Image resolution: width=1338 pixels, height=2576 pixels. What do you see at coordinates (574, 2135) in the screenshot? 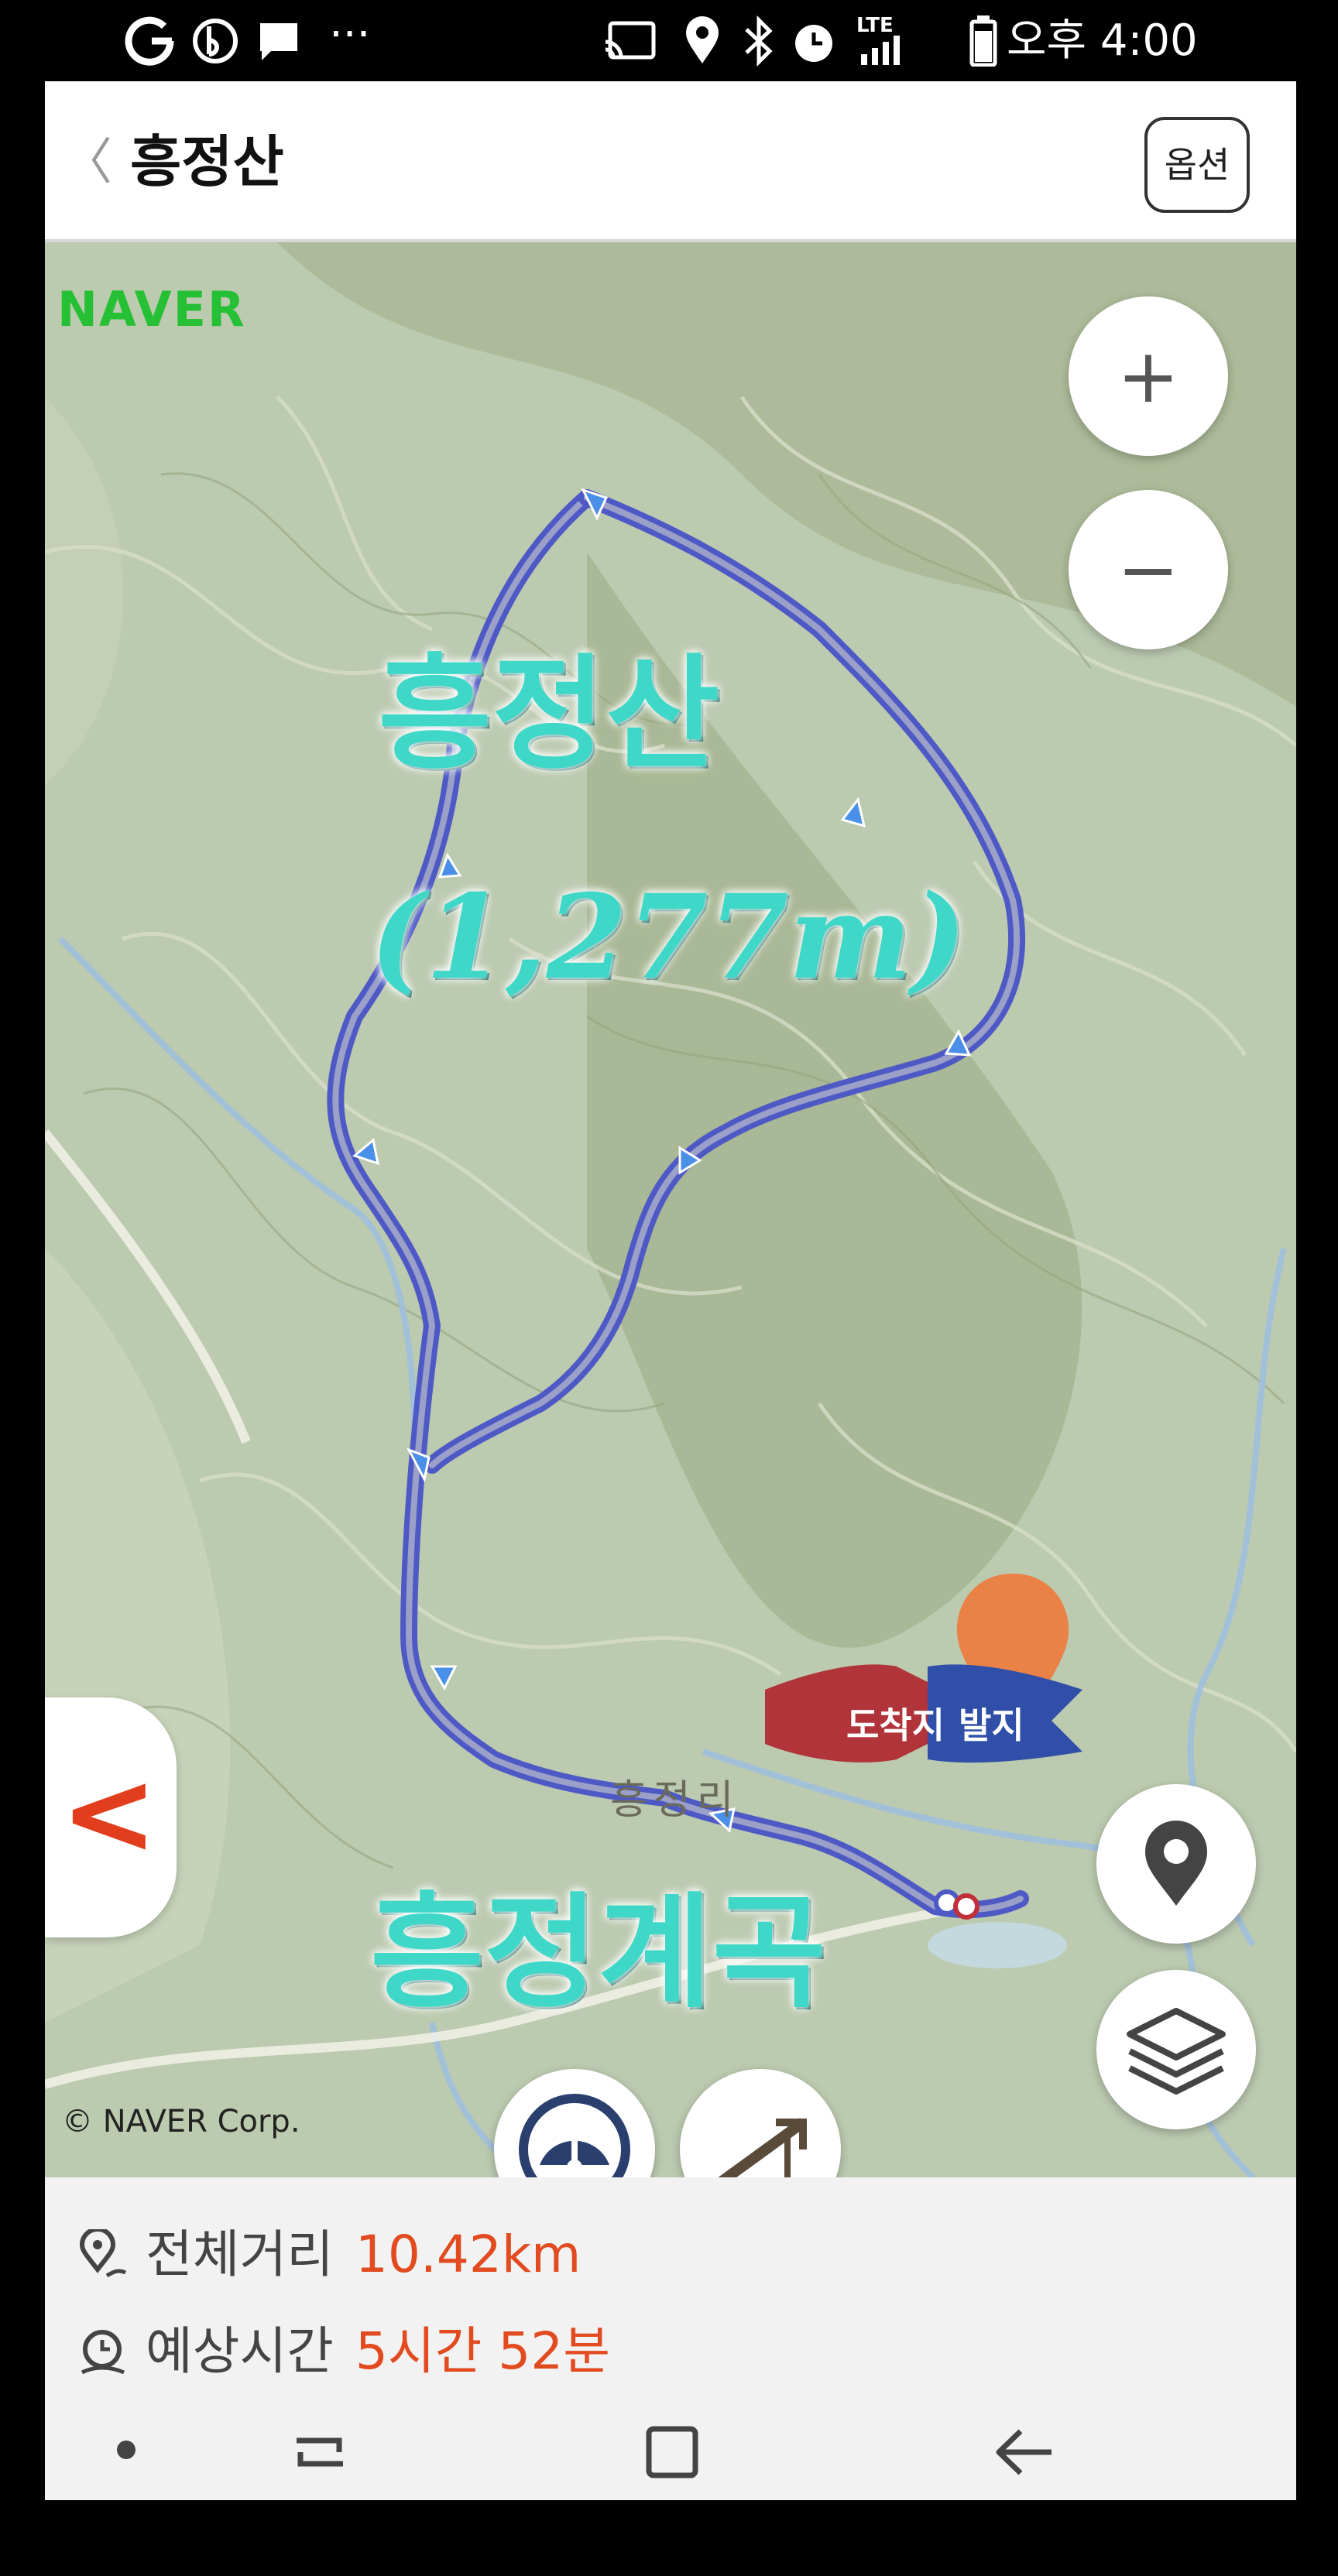
I see `speedometer-icon` at bounding box center [574, 2135].